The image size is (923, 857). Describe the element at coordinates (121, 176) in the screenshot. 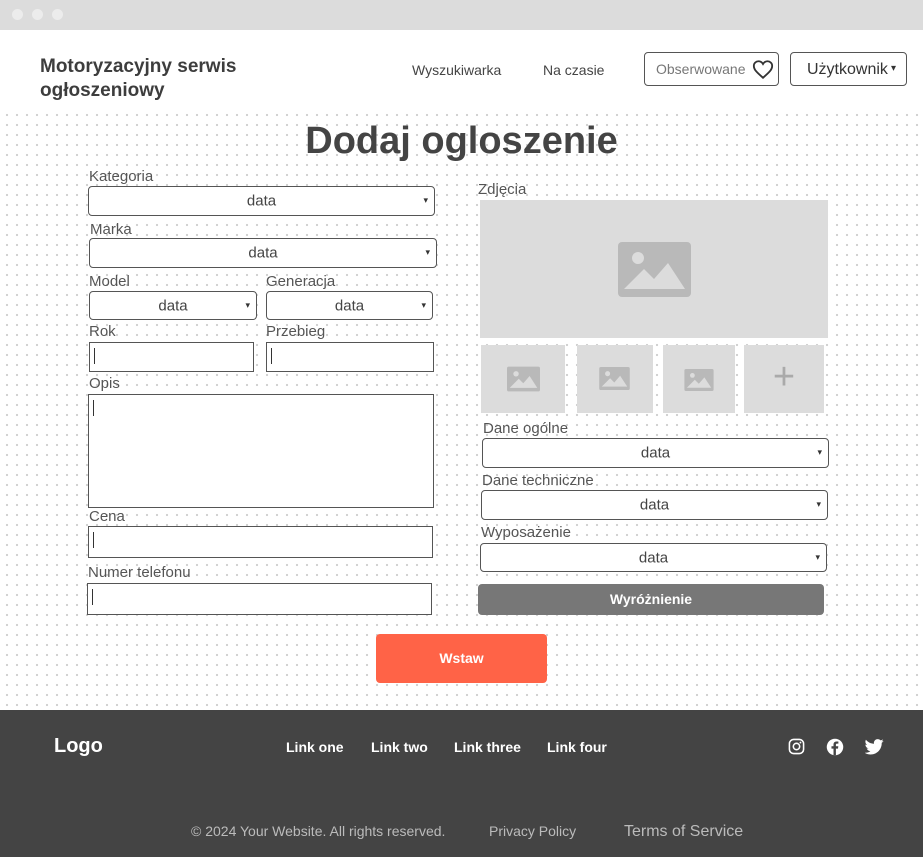

I see `category-label: Kategoria` at that location.